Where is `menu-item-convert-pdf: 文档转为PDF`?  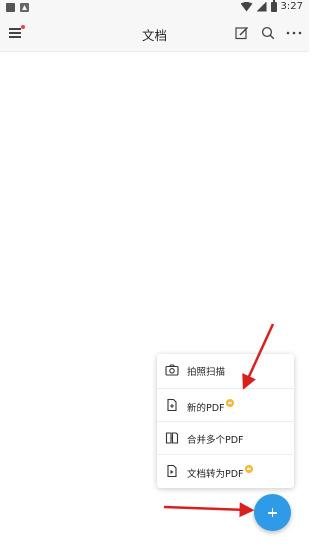 menu-item-convert-pdf: 文档转为PDF is located at coordinates (225, 470).